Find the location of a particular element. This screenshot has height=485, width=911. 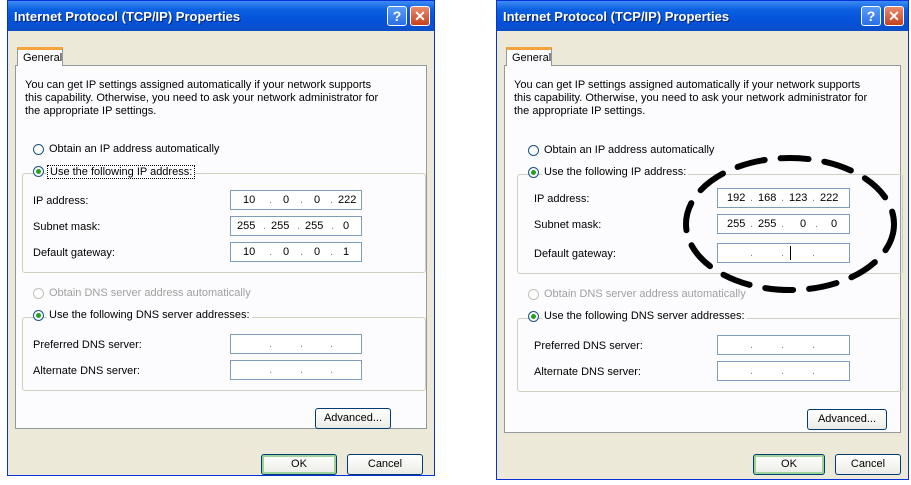

left-gateway-octet-4: 1 is located at coordinates (346, 252).